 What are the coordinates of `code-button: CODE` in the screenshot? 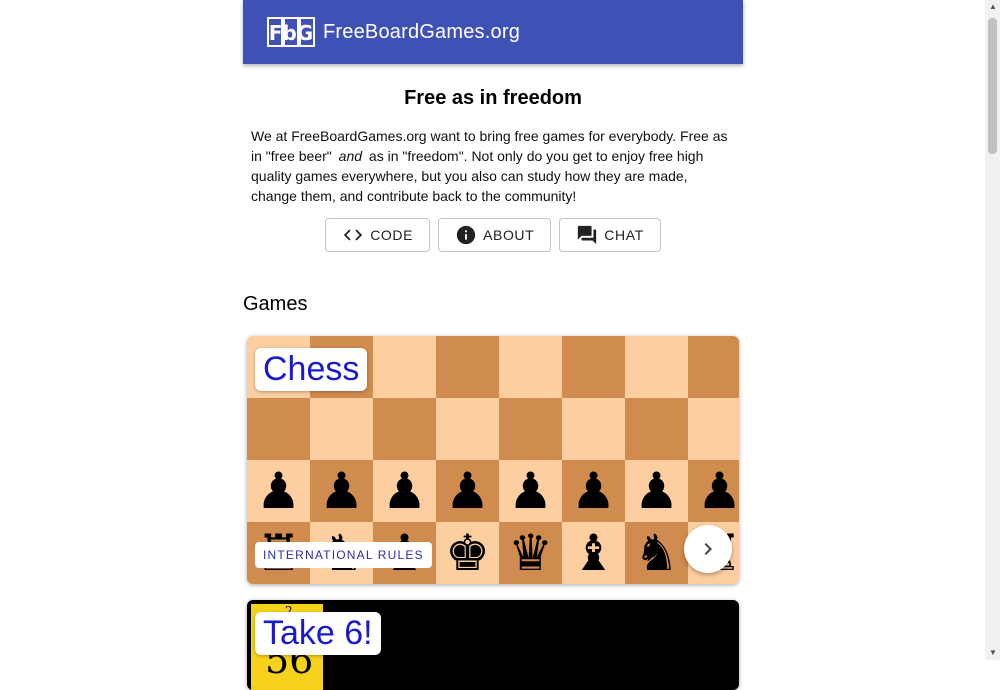 It's located at (378, 235).